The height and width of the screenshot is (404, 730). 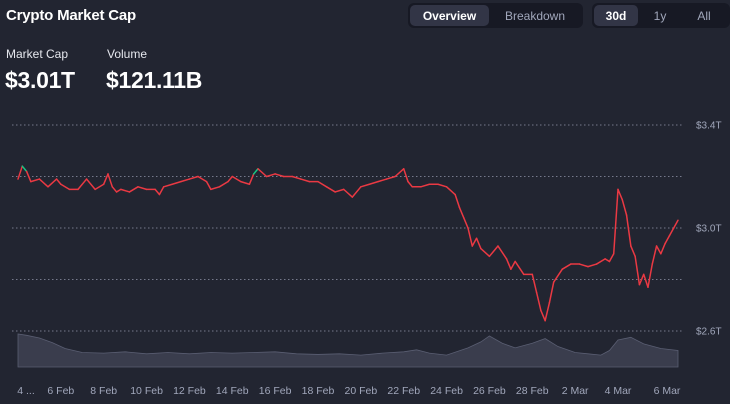 I want to click on x-tick-label: 24 Feb, so click(x=446, y=391).